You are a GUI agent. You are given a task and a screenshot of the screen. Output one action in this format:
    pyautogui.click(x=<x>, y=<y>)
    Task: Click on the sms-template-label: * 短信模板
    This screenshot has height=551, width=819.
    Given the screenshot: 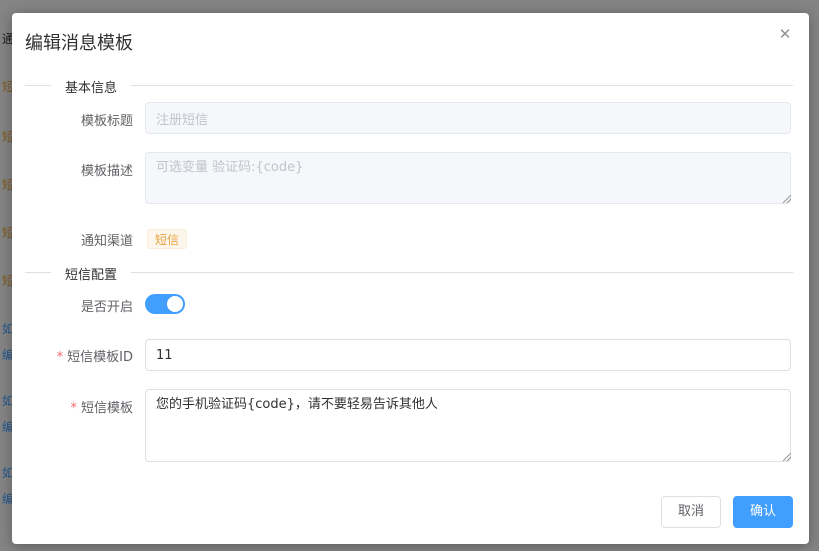 What is the action you would take?
    pyautogui.click(x=101, y=406)
    